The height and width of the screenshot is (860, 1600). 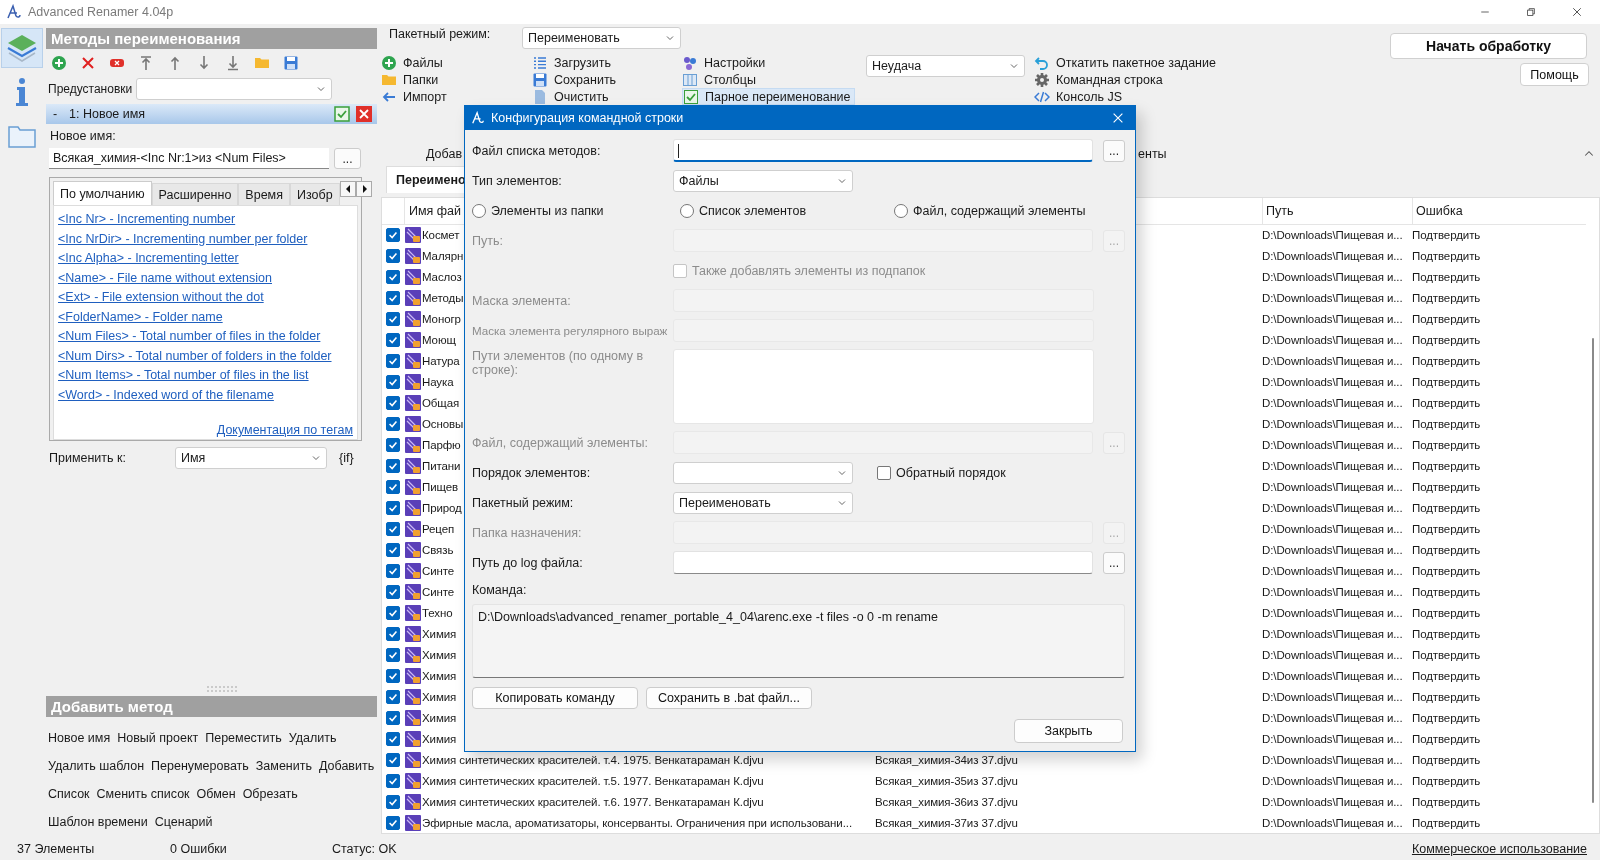 What do you see at coordinates (990, 210) in the screenshot?
I see `radio-button: Файл, содержащий элементы` at bounding box center [990, 210].